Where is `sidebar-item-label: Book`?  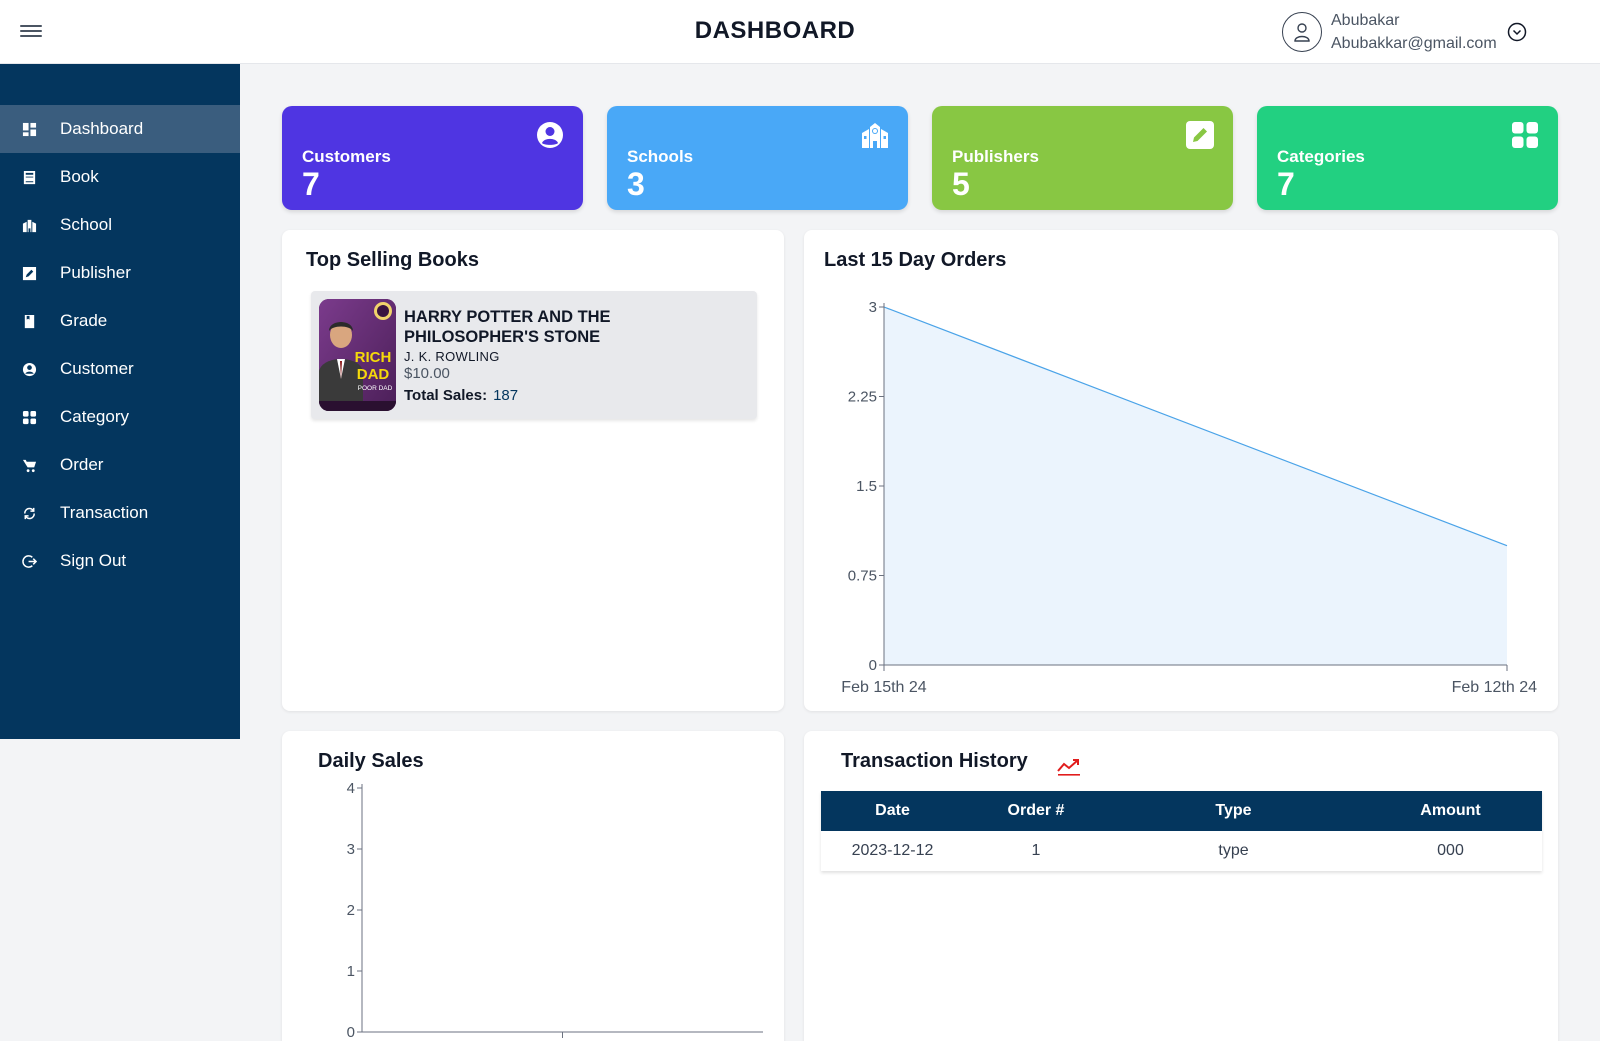 sidebar-item-label: Book is located at coordinates (79, 176).